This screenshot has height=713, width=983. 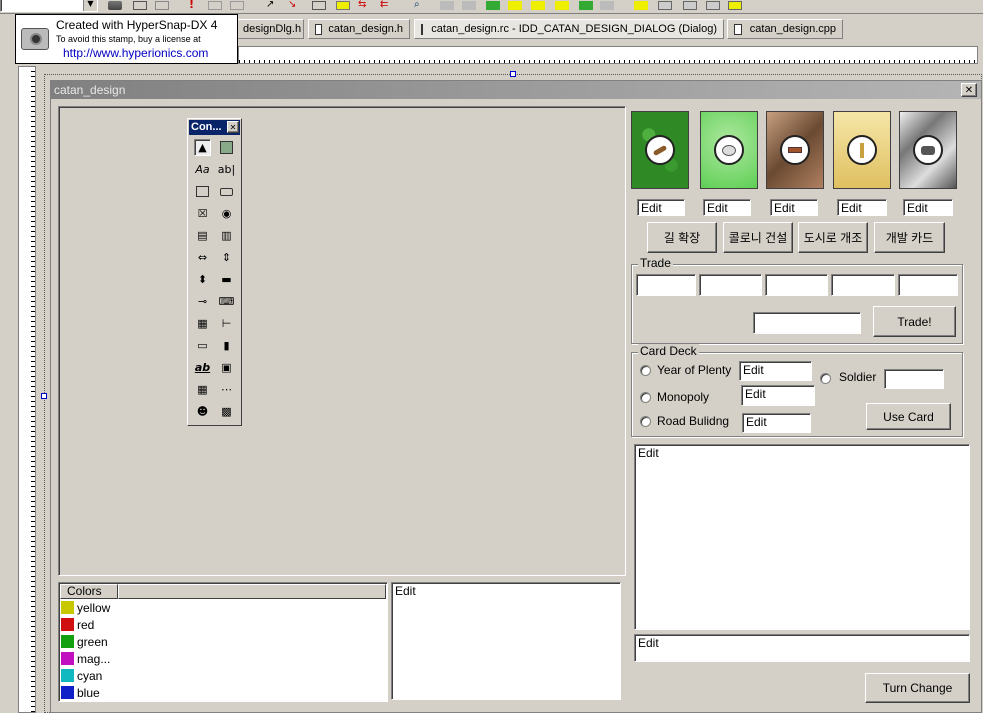 I want to click on datetime-tool-icon: ▣, so click(x=226, y=367).